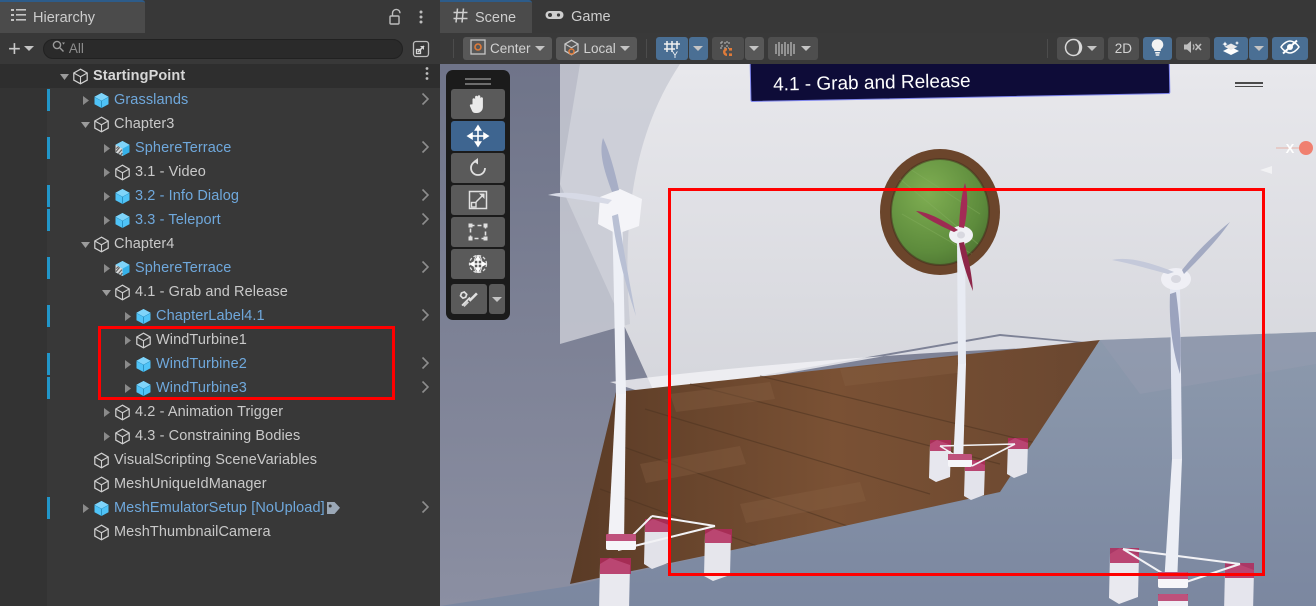 The image size is (1316, 606). Describe the element at coordinates (220, 508) in the screenshot. I see `hierarchy-row-meshemulatorsetup-noupload: MeshEmulatorSetup [NoUpload]` at that location.